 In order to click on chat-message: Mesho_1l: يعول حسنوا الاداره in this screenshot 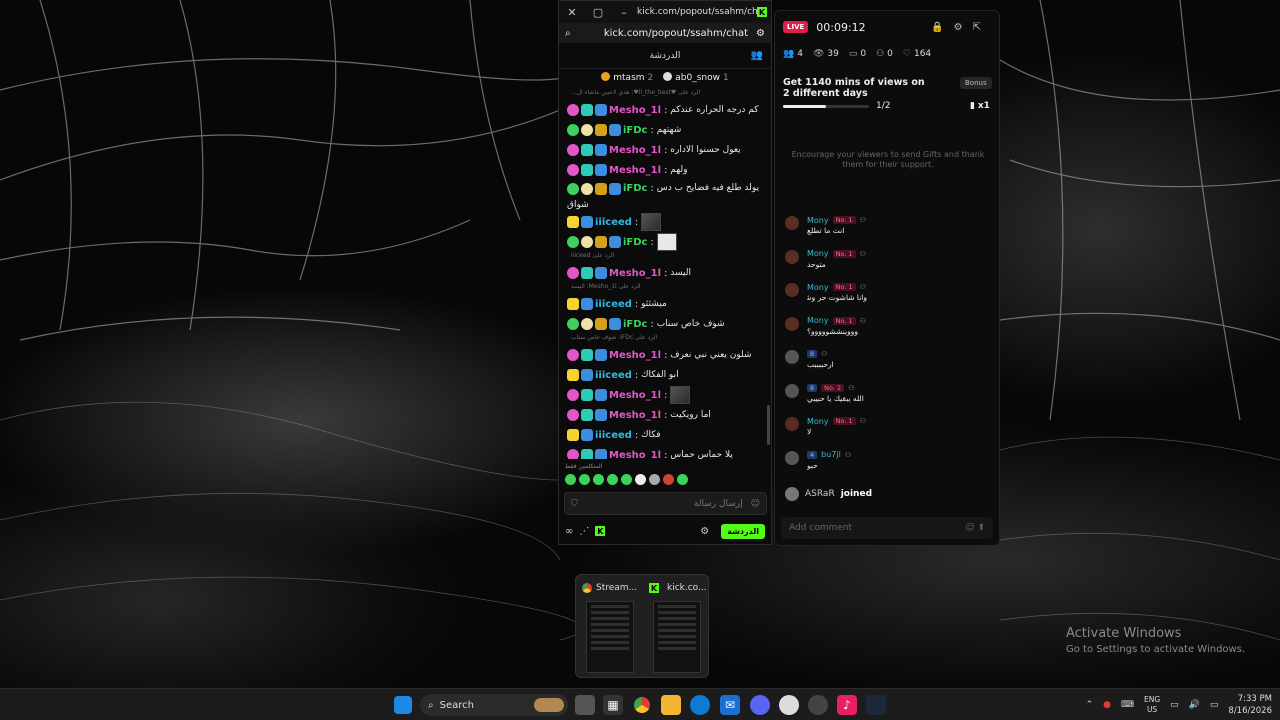, I will do `click(665, 150)`.